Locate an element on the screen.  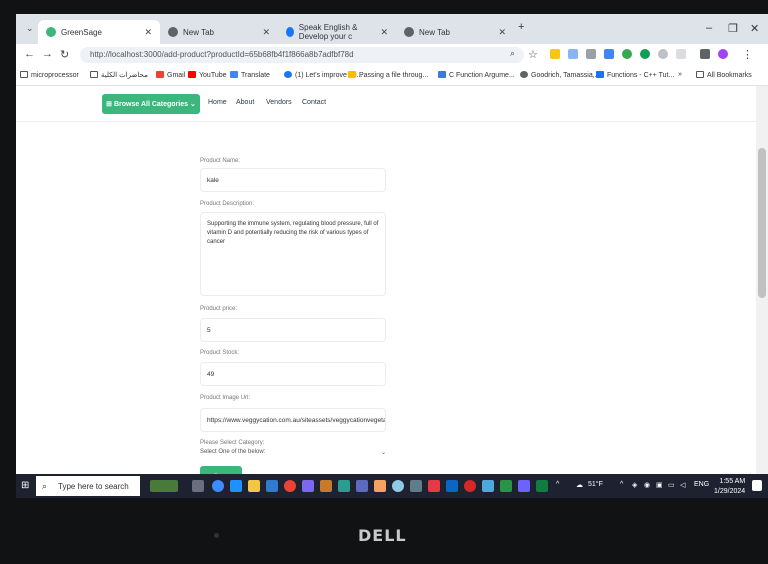
side-panel-icon is located at coordinates (705, 54).